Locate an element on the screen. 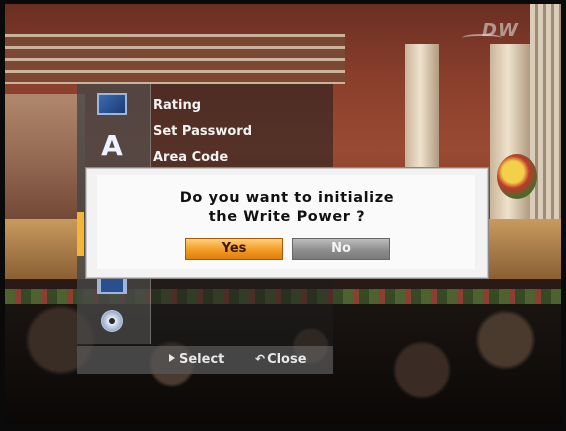 This screenshot has height=431, width=566. menu-item-area-code: Area Code is located at coordinates (190, 157).